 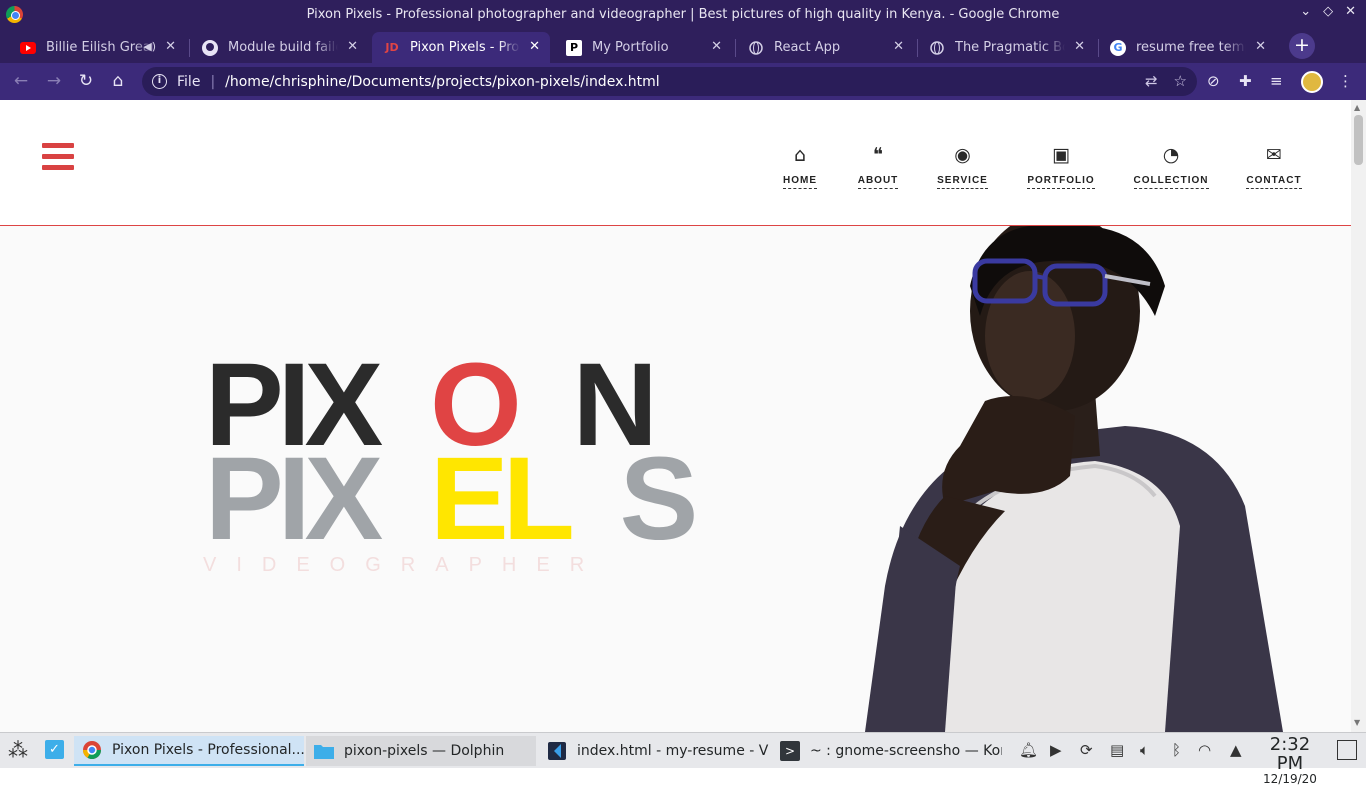 What do you see at coordinates (1350, 11) in the screenshot?
I see `close-icon: ✕` at bounding box center [1350, 11].